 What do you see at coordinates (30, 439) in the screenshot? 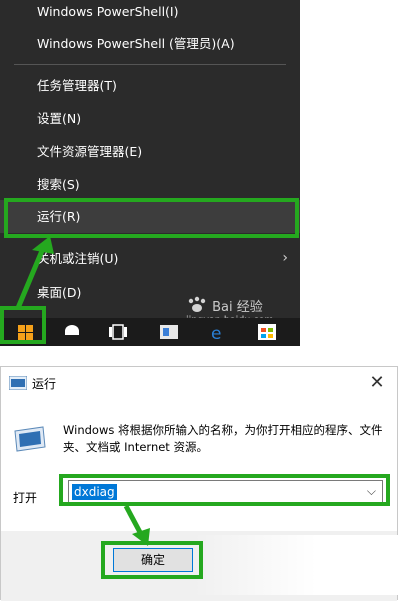
I see `run-program-icon` at bounding box center [30, 439].